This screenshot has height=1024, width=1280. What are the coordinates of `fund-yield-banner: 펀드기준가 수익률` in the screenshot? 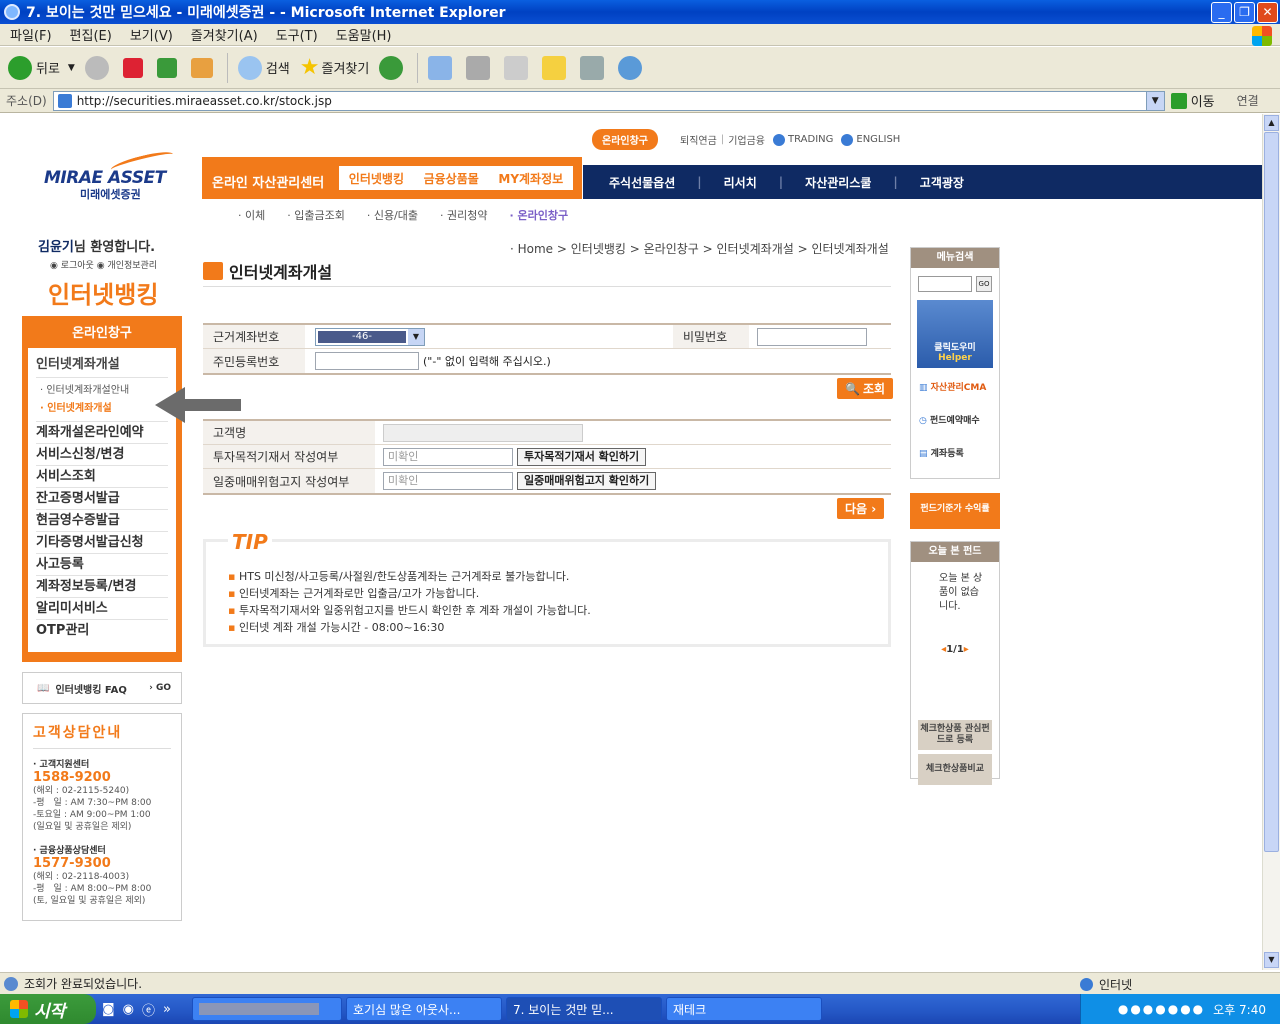 It's located at (955, 511).